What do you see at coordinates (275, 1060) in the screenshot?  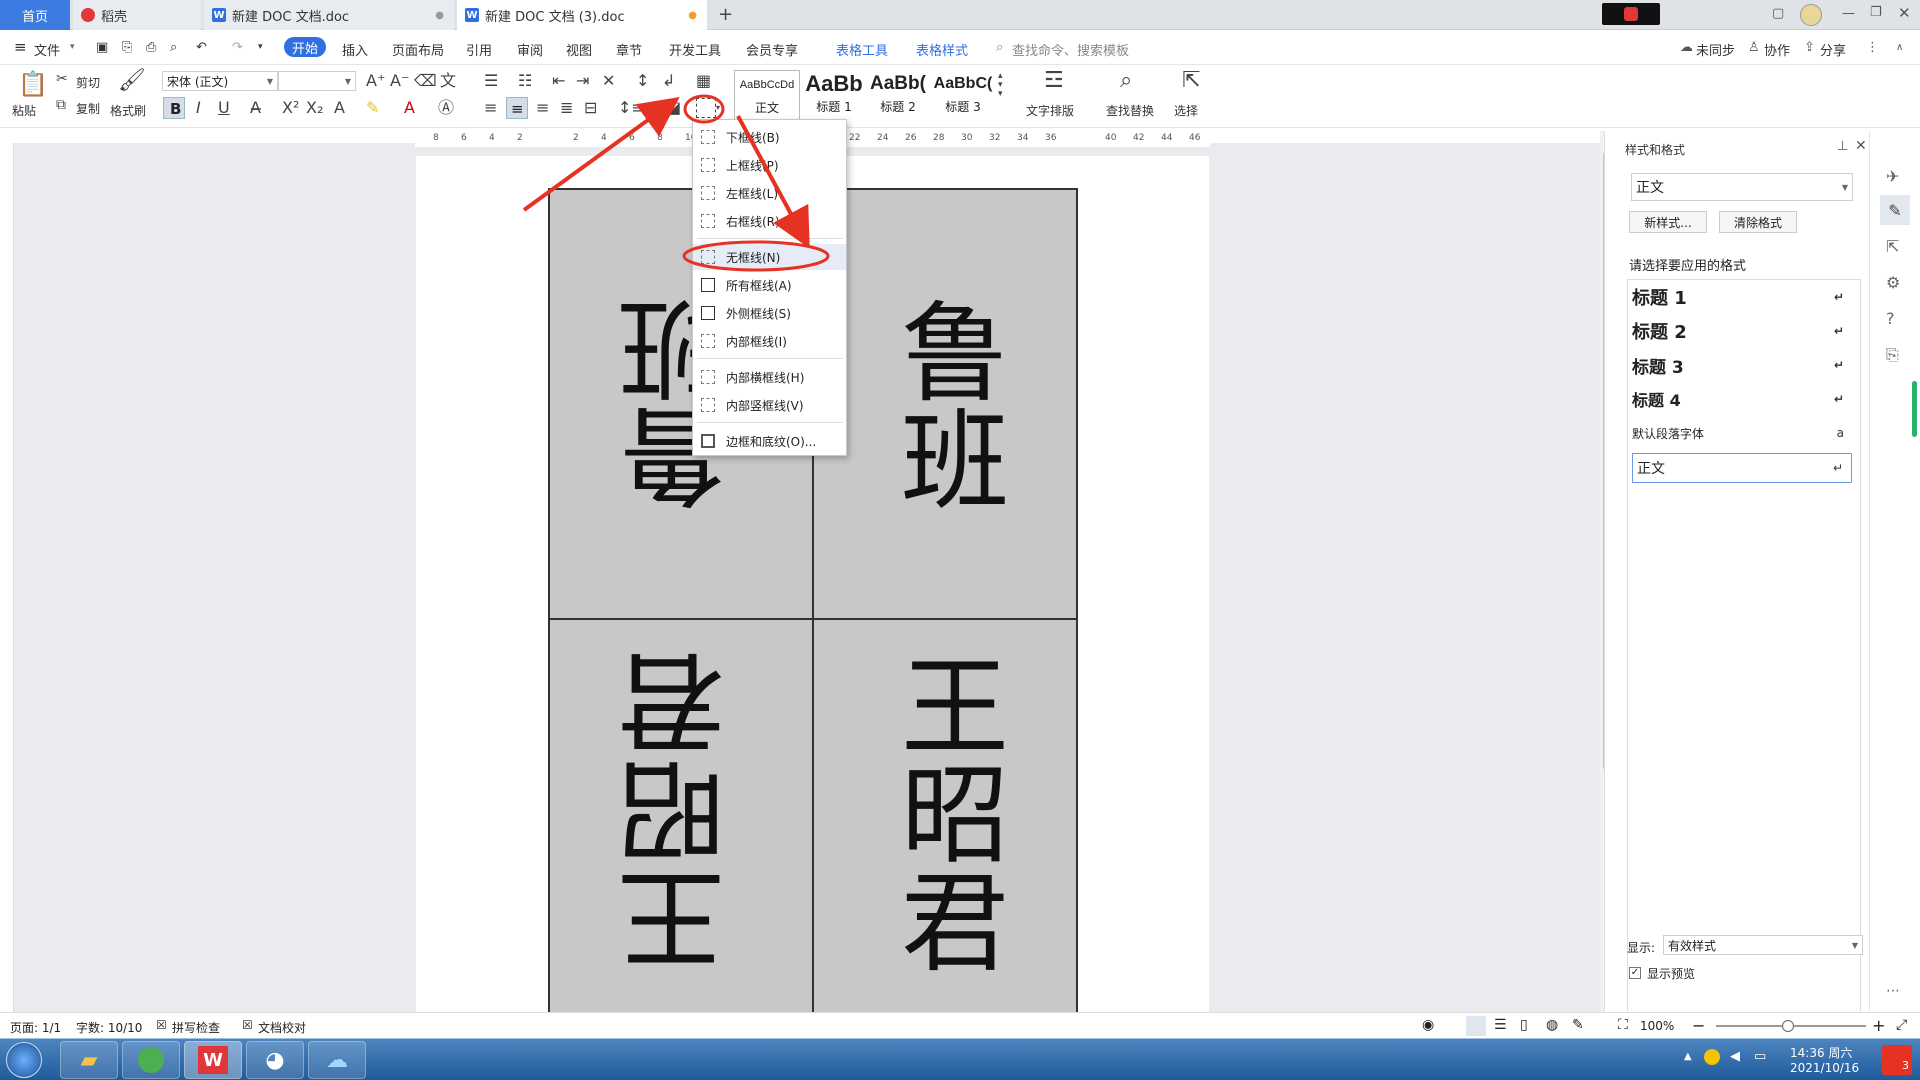 I see `taskbar-wechat: ◕` at bounding box center [275, 1060].